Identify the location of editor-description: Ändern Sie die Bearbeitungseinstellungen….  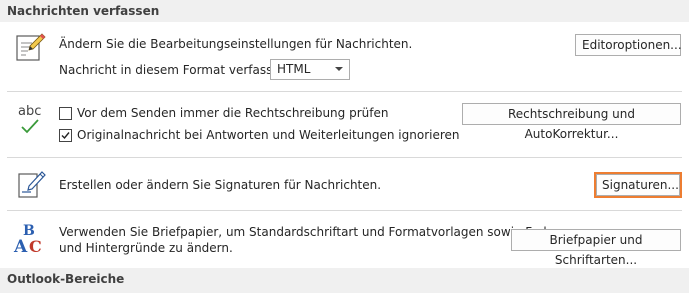
(236, 44).